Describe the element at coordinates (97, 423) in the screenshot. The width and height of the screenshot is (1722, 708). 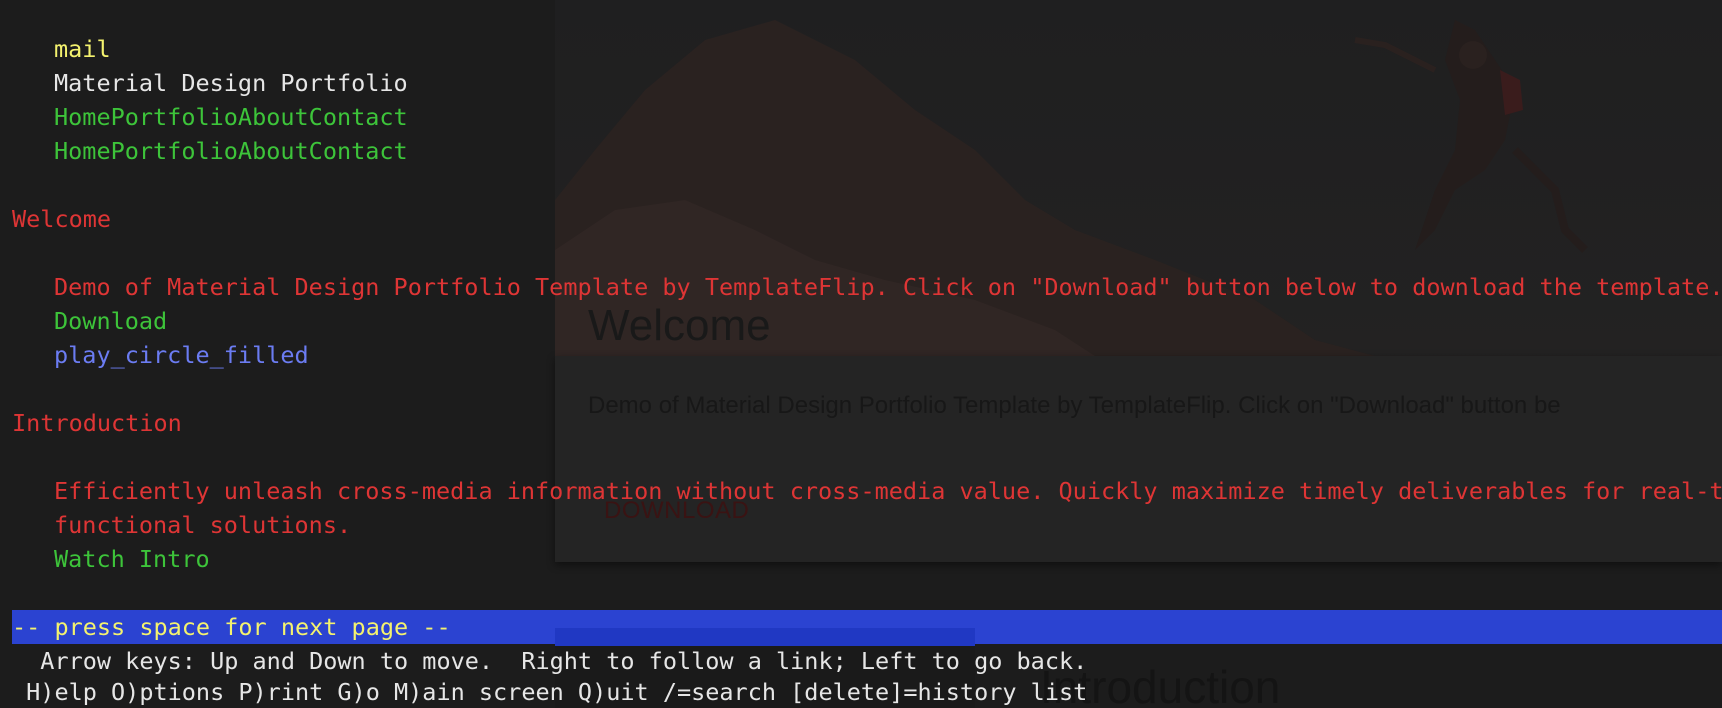
I see `introduction-heading: Introduction` at that location.